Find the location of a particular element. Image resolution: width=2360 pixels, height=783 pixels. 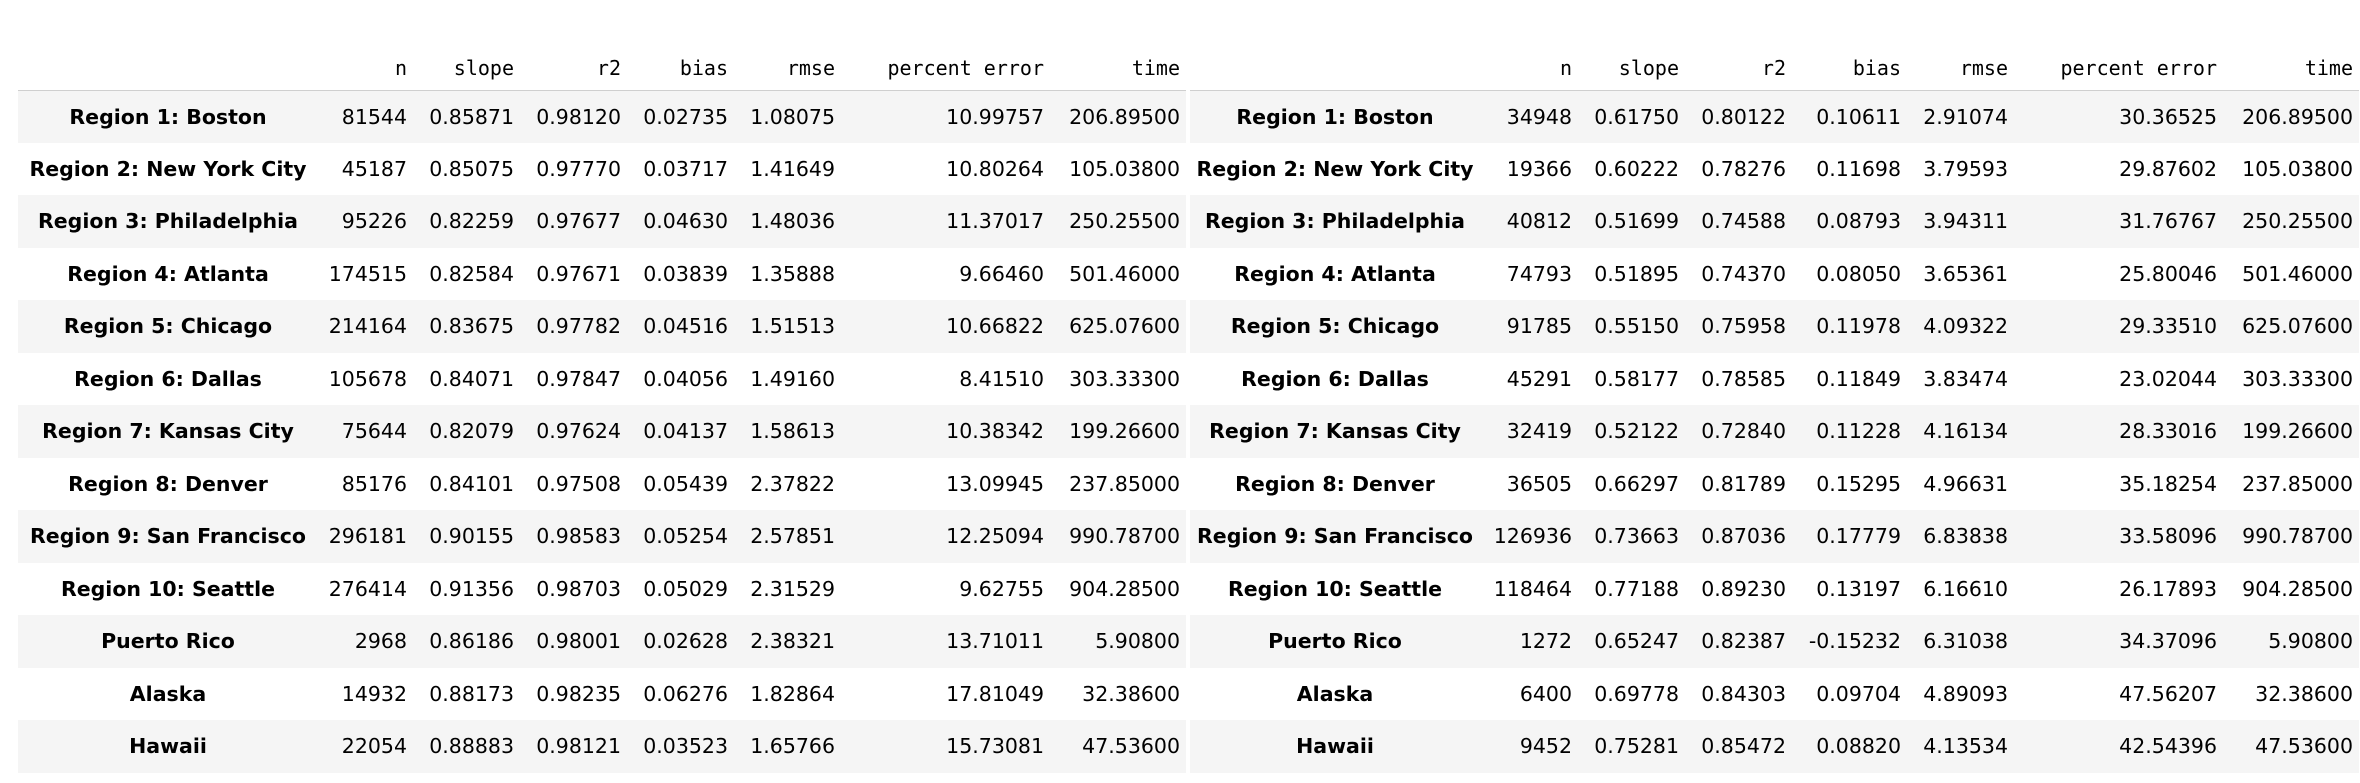

cell-bias: 0.03717 is located at coordinates (685, 168).